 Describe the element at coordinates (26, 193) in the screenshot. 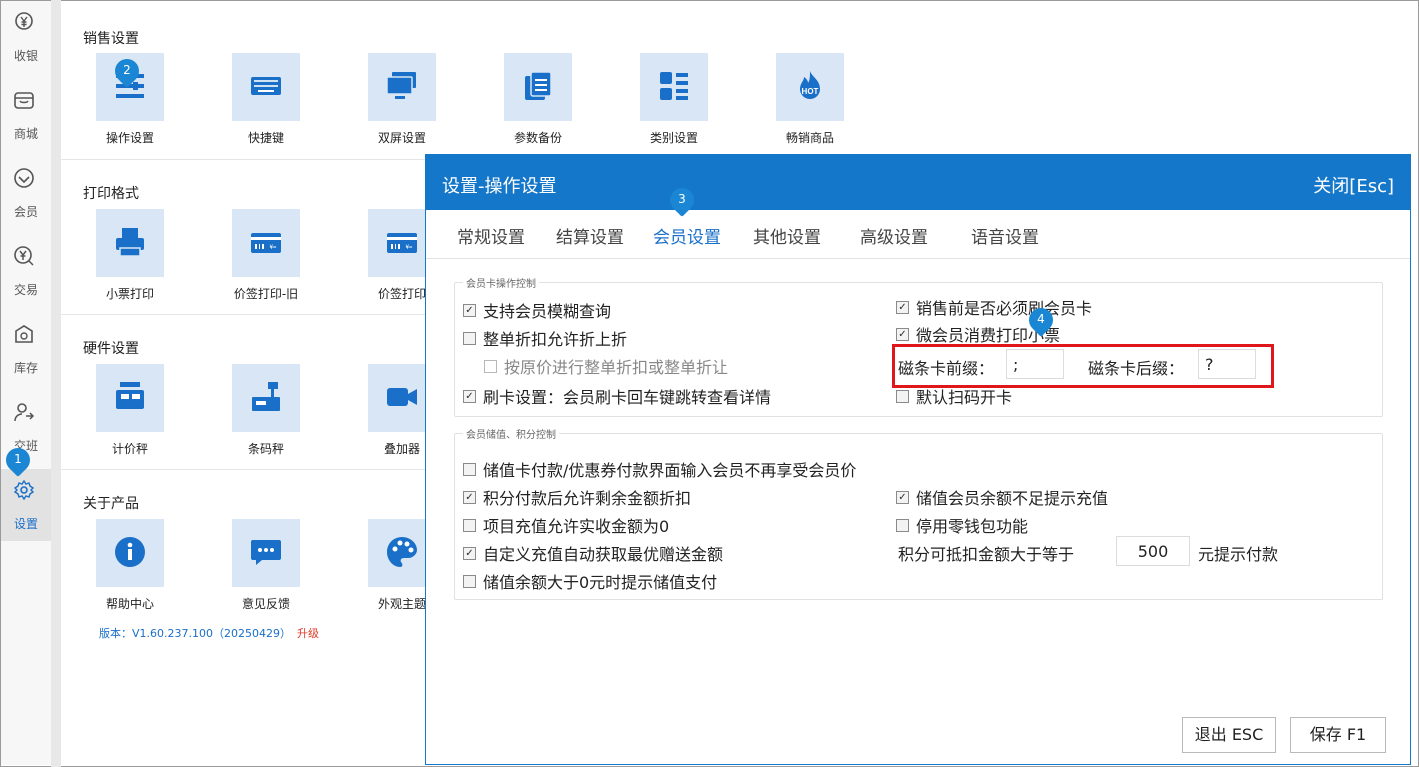

I see `sidebar-item-member: 会员` at that location.